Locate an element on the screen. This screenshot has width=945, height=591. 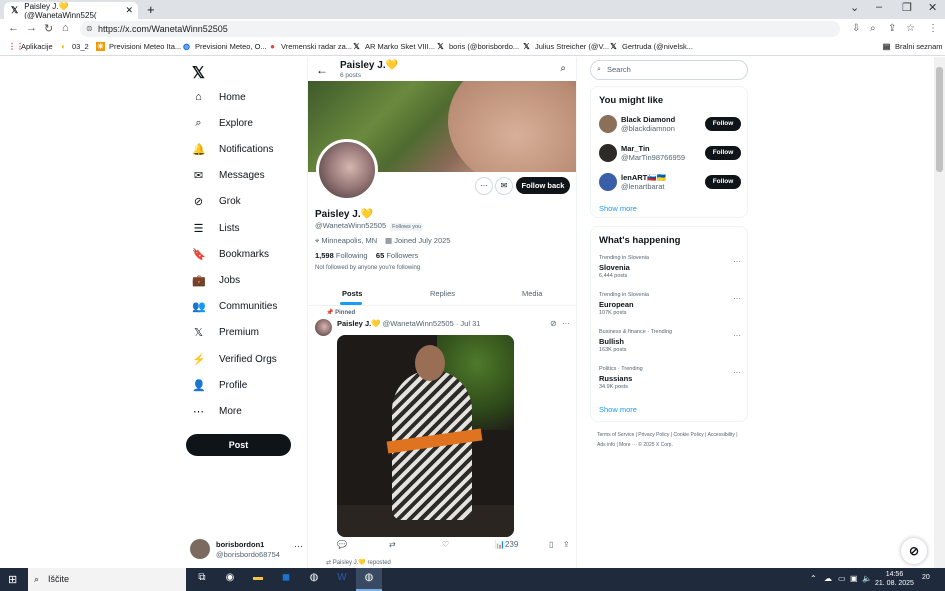
minimize-icon: – is located at coordinates (879, 7).